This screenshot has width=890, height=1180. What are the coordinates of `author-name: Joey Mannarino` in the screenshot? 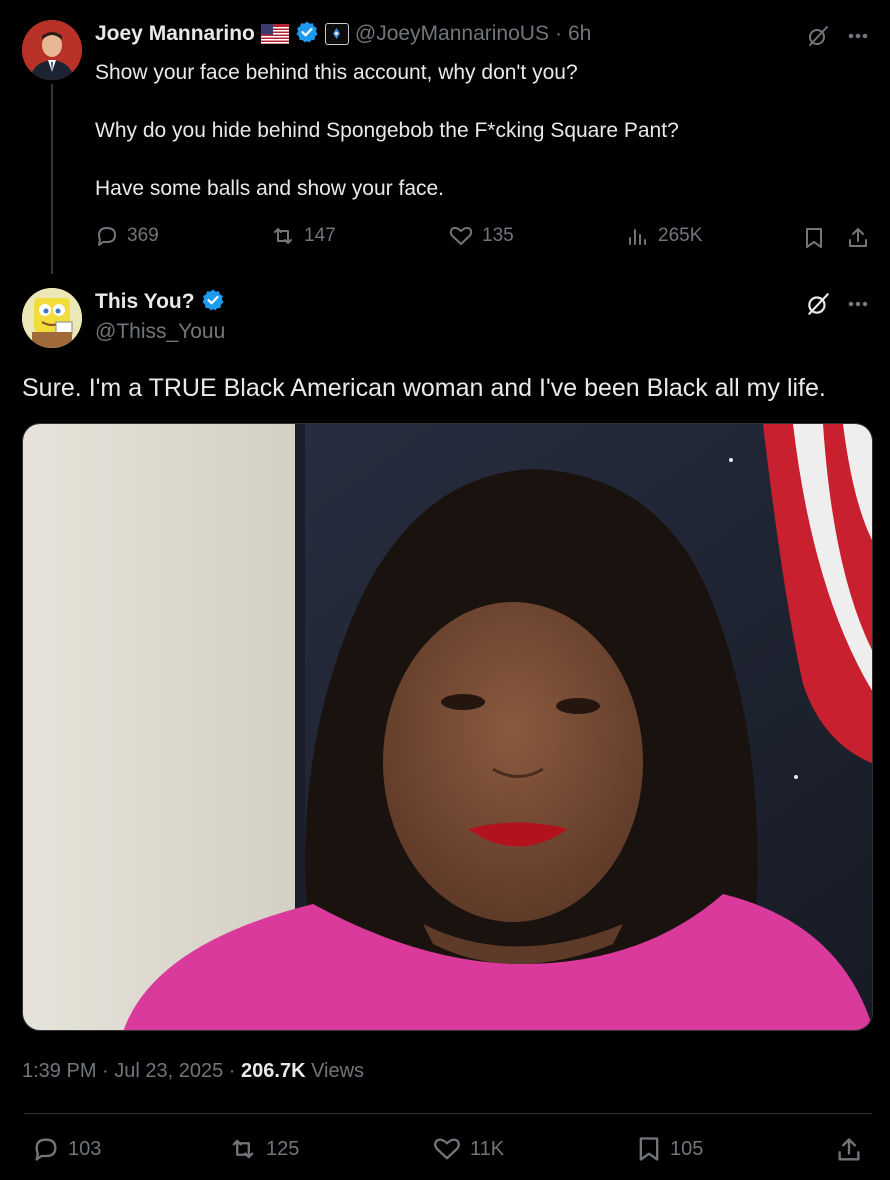 It's located at (175, 34).